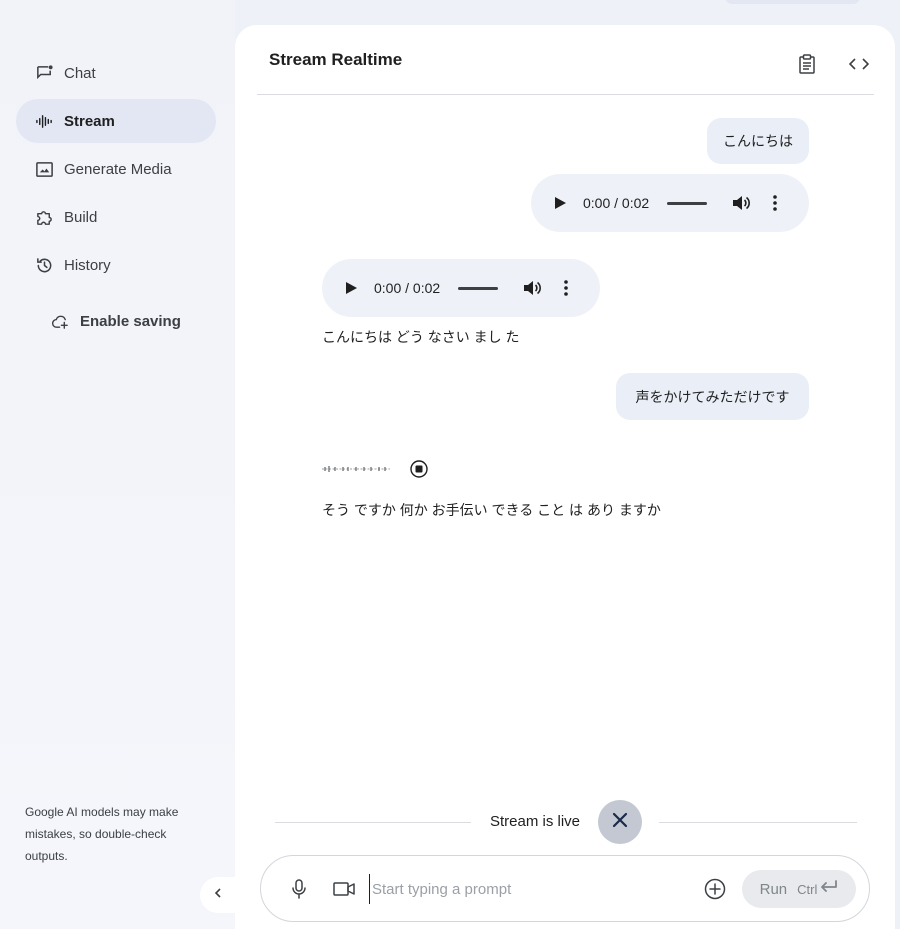 The image size is (900, 929). I want to click on header-actions, so click(822, 64).